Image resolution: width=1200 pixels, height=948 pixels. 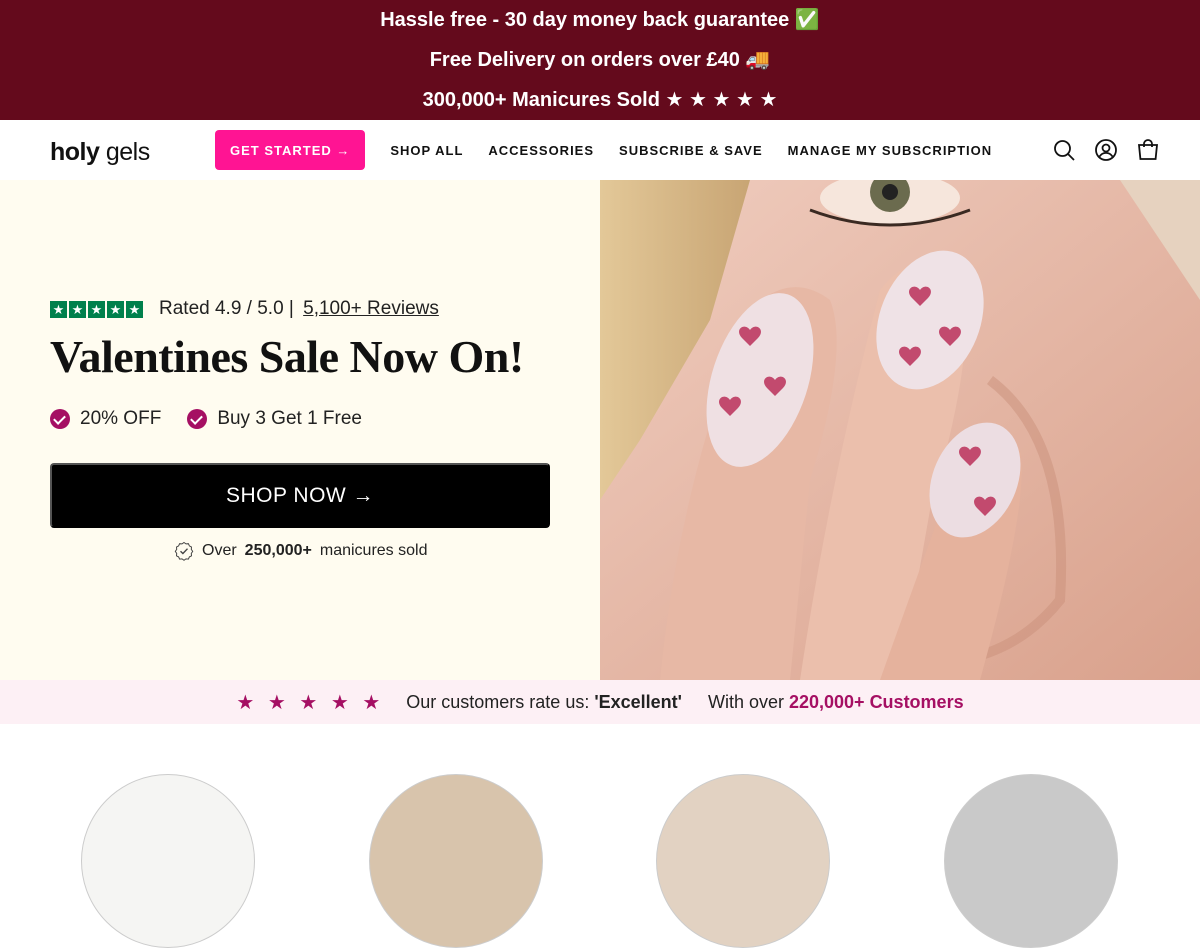 What do you see at coordinates (1064, 150) in the screenshot?
I see `search-icon` at bounding box center [1064, 150].